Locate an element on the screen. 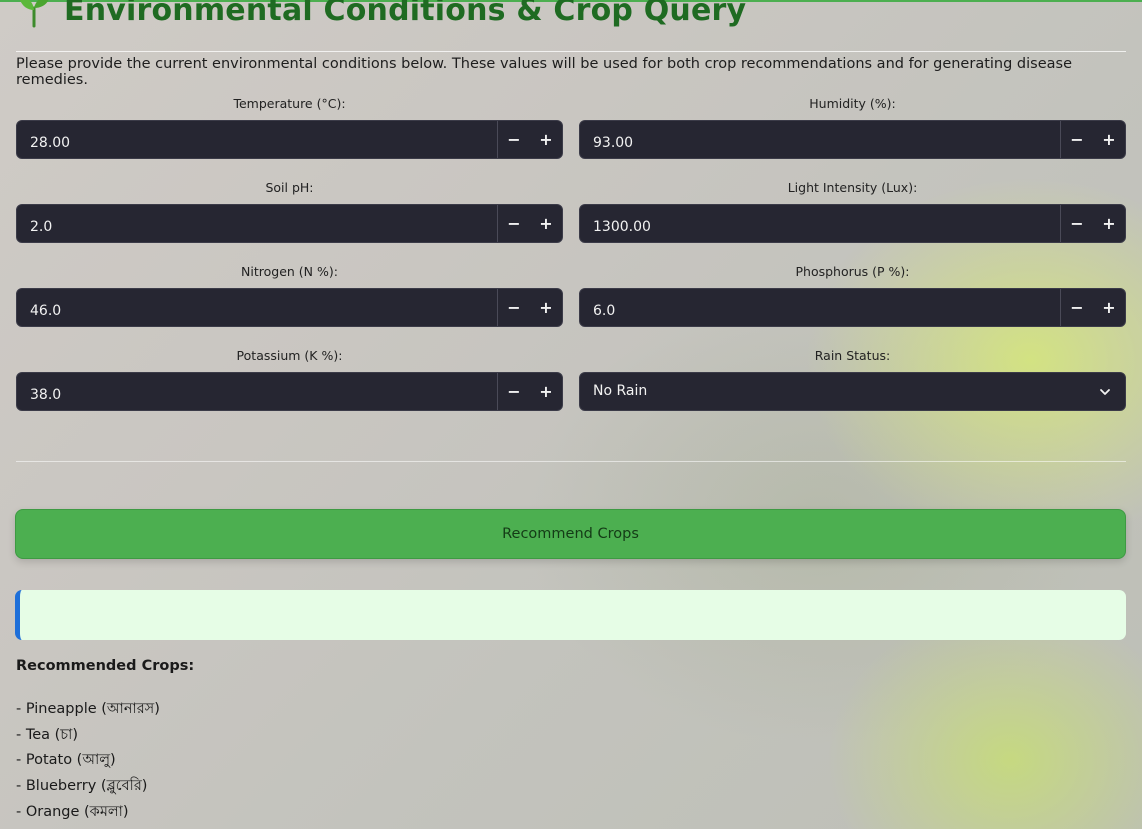  temperature-stepper: − + is located at coordinates (529, 139).